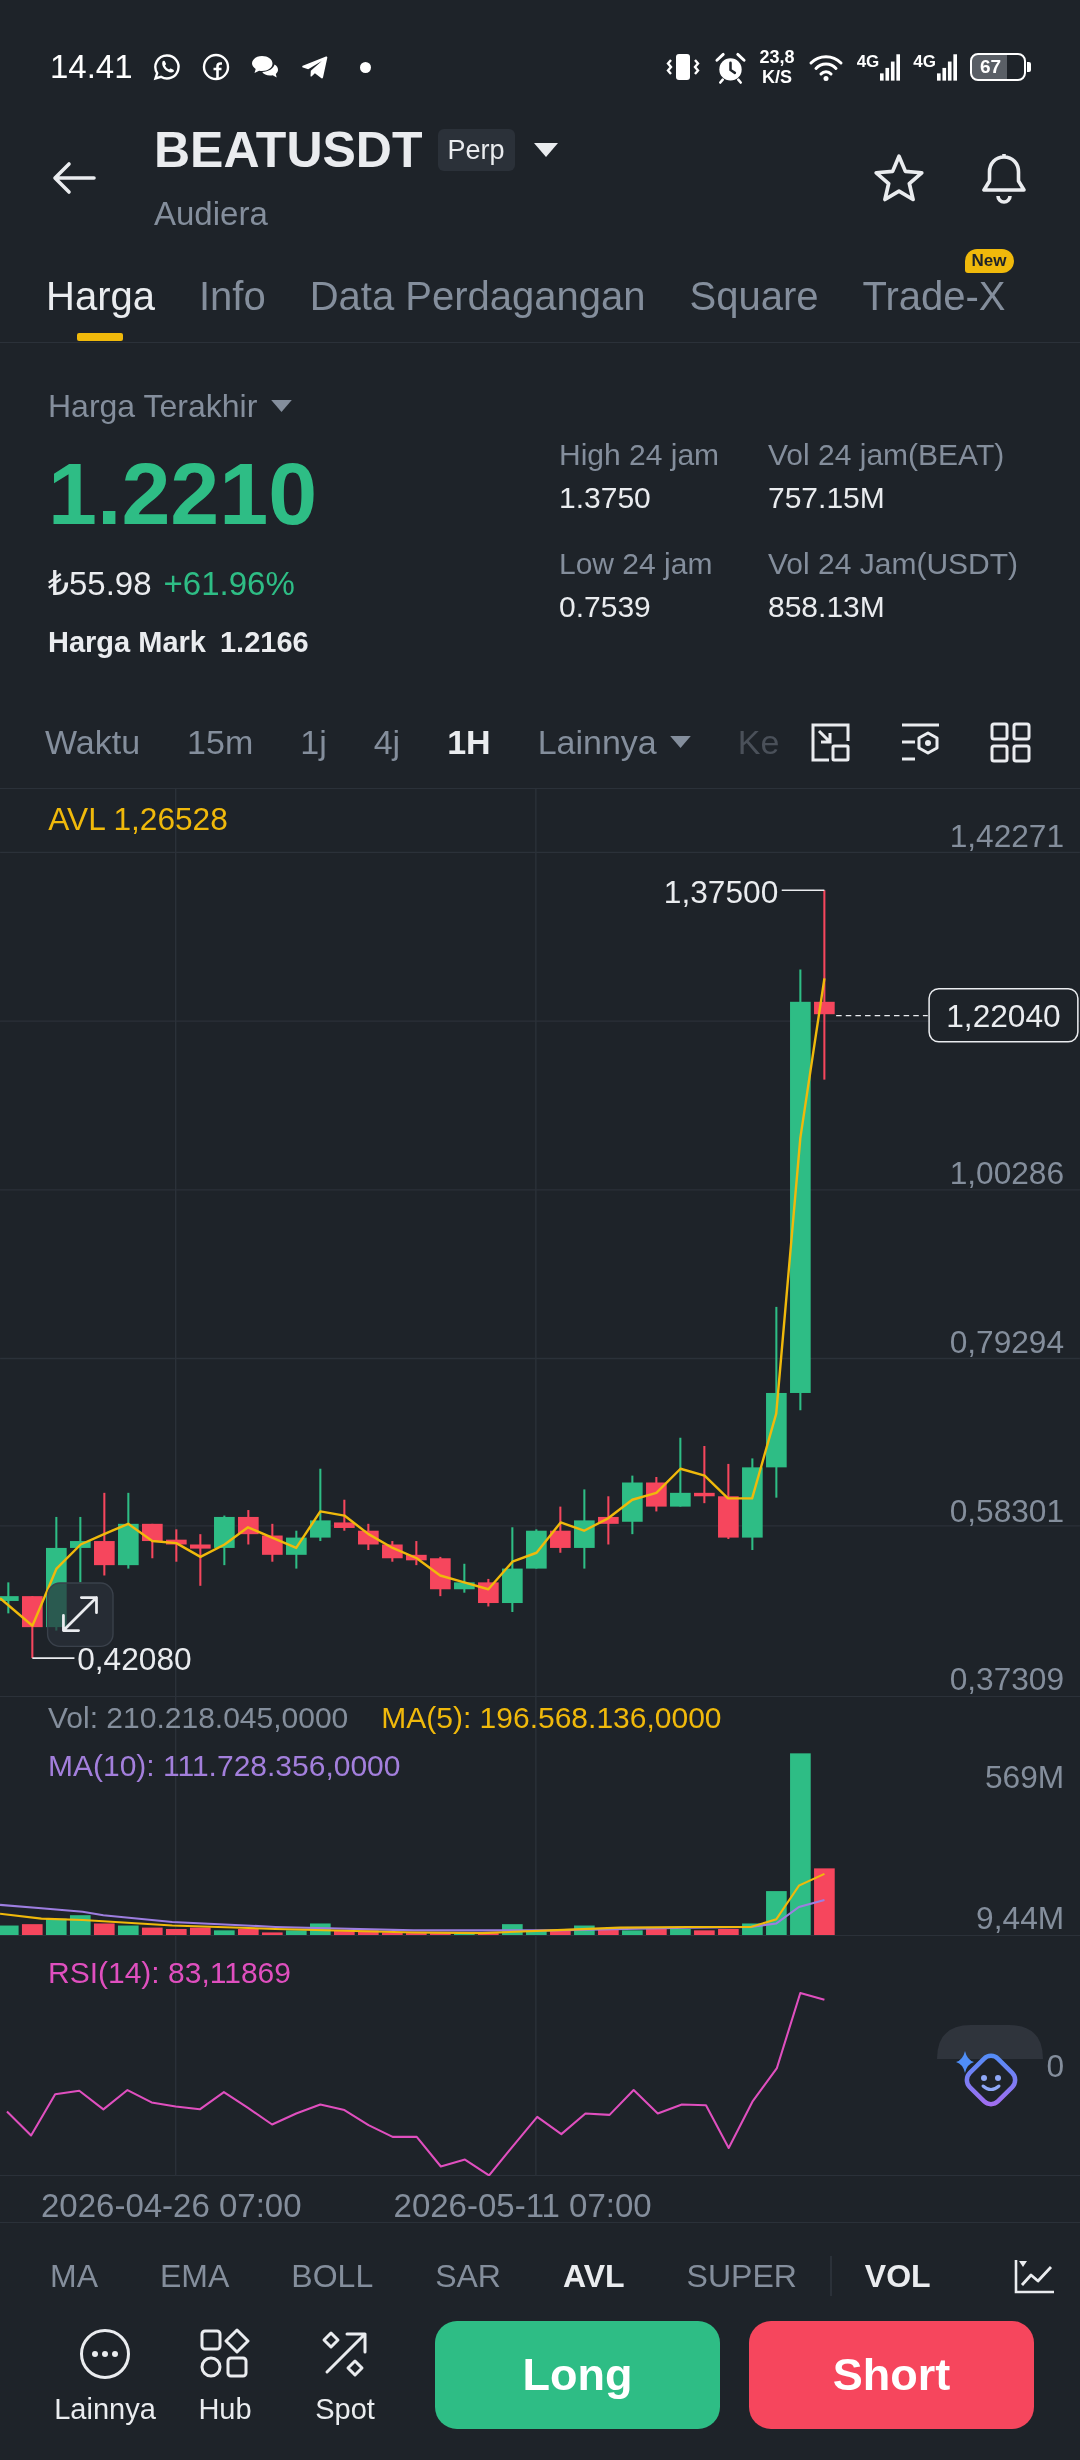 The height and width of the screenshot is (2460, 1080). Describe the element at coordinates (1007, 1510) in the screenshot. I see `price-axis-label: 0,58301` at that location.